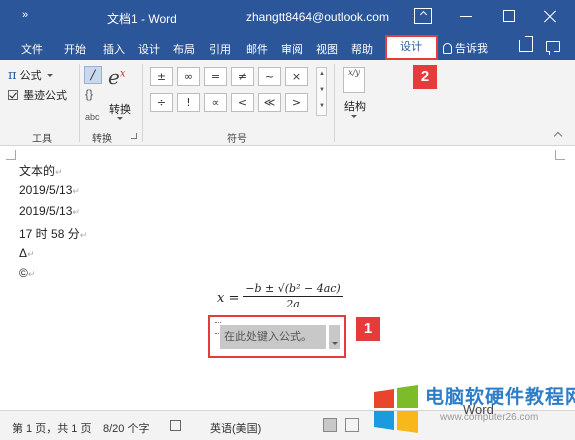  I want to click on formula-fraction: −b ± √(b² − 4ac) 2a, so click(293, 296).